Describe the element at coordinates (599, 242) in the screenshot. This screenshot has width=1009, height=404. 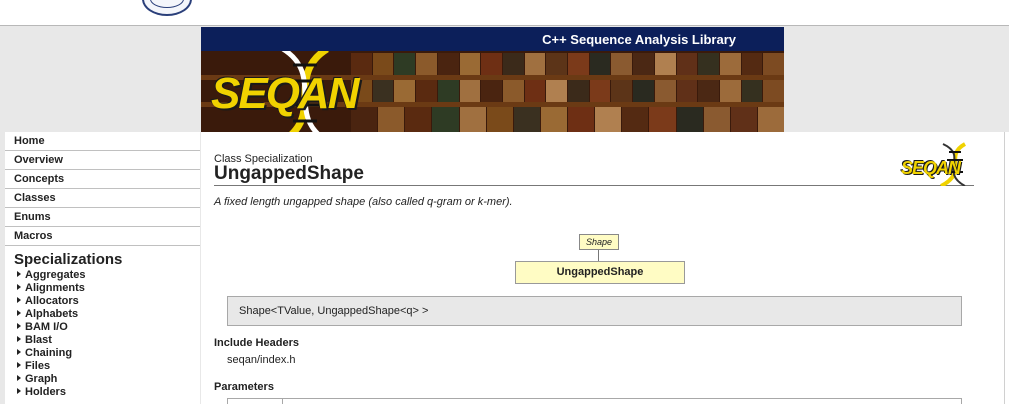
I see `parent-class-link: Shape` at that location.